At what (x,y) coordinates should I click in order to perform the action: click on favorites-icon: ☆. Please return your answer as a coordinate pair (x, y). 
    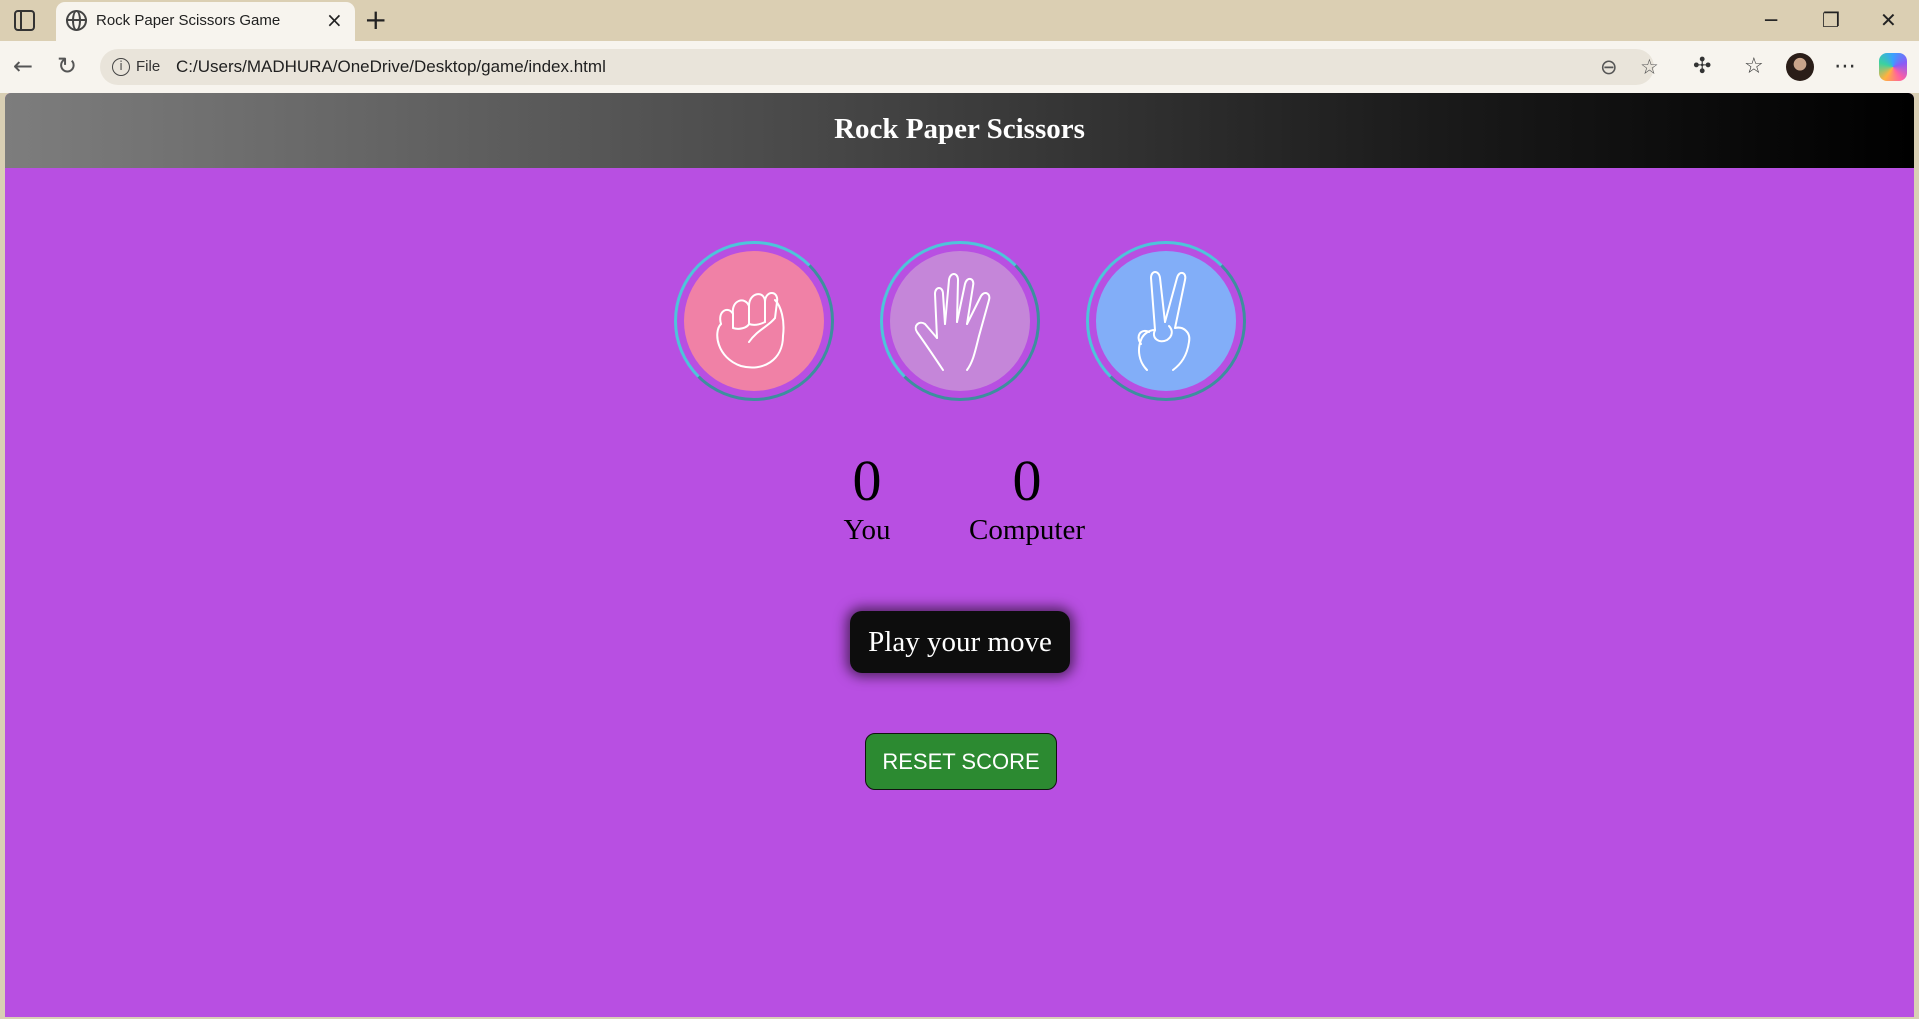
    Looking at the image, I should click on (1754, 67).